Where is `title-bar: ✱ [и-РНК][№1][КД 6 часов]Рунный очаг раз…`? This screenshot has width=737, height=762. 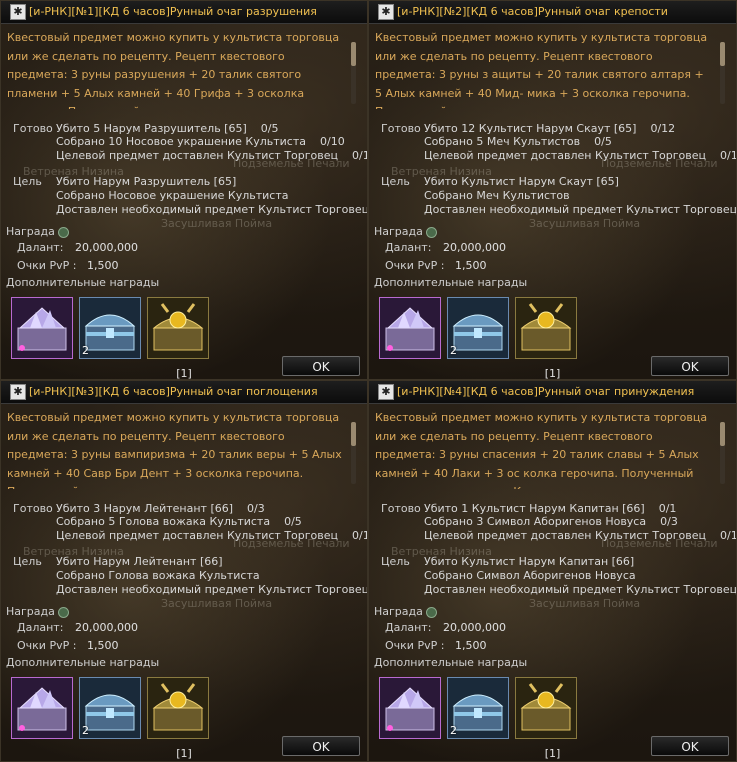 title-bar: ✱ [и-РНК][№1][КД 6 часов]Рунный очаг раз… is located at coordinates (184, 12).